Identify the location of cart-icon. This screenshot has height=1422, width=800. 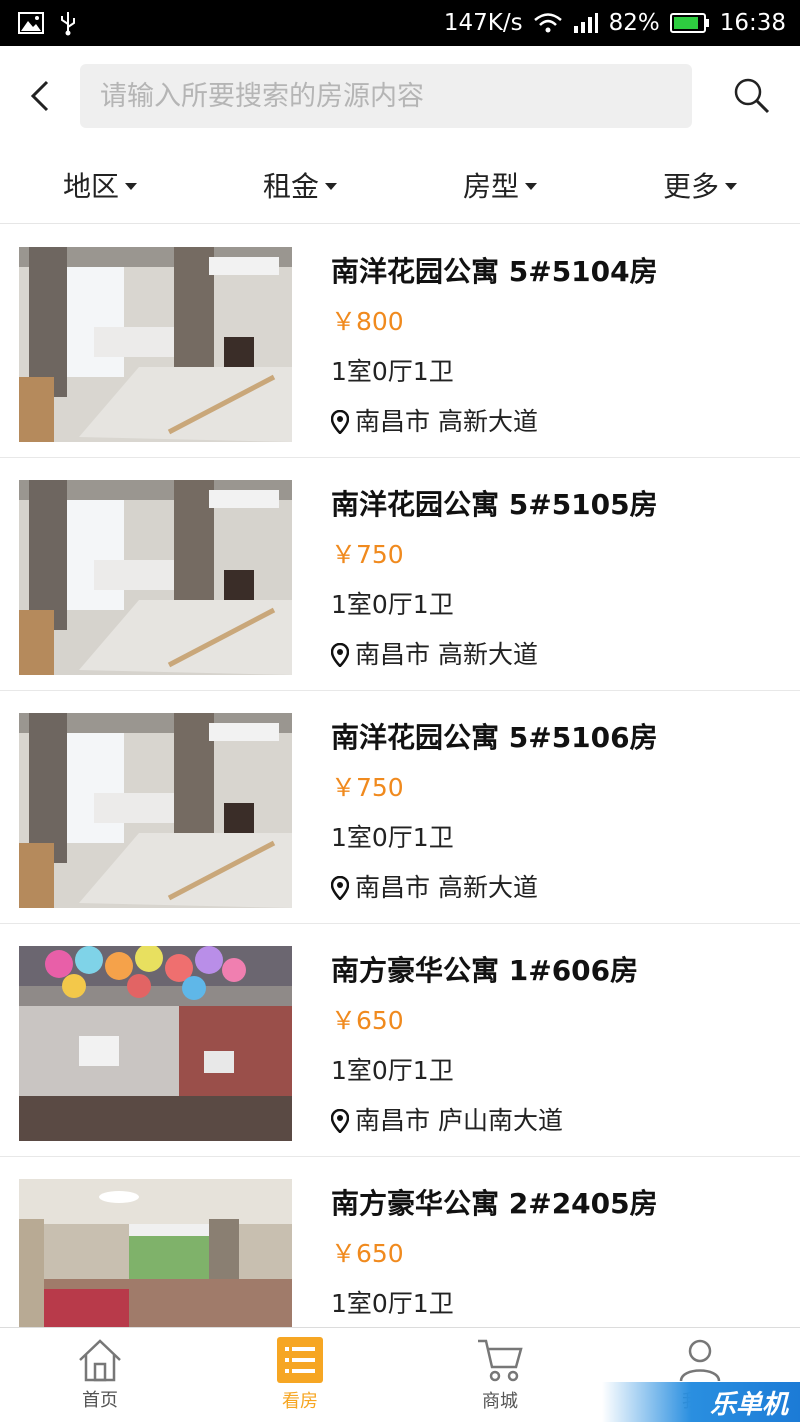
(500, 1360).